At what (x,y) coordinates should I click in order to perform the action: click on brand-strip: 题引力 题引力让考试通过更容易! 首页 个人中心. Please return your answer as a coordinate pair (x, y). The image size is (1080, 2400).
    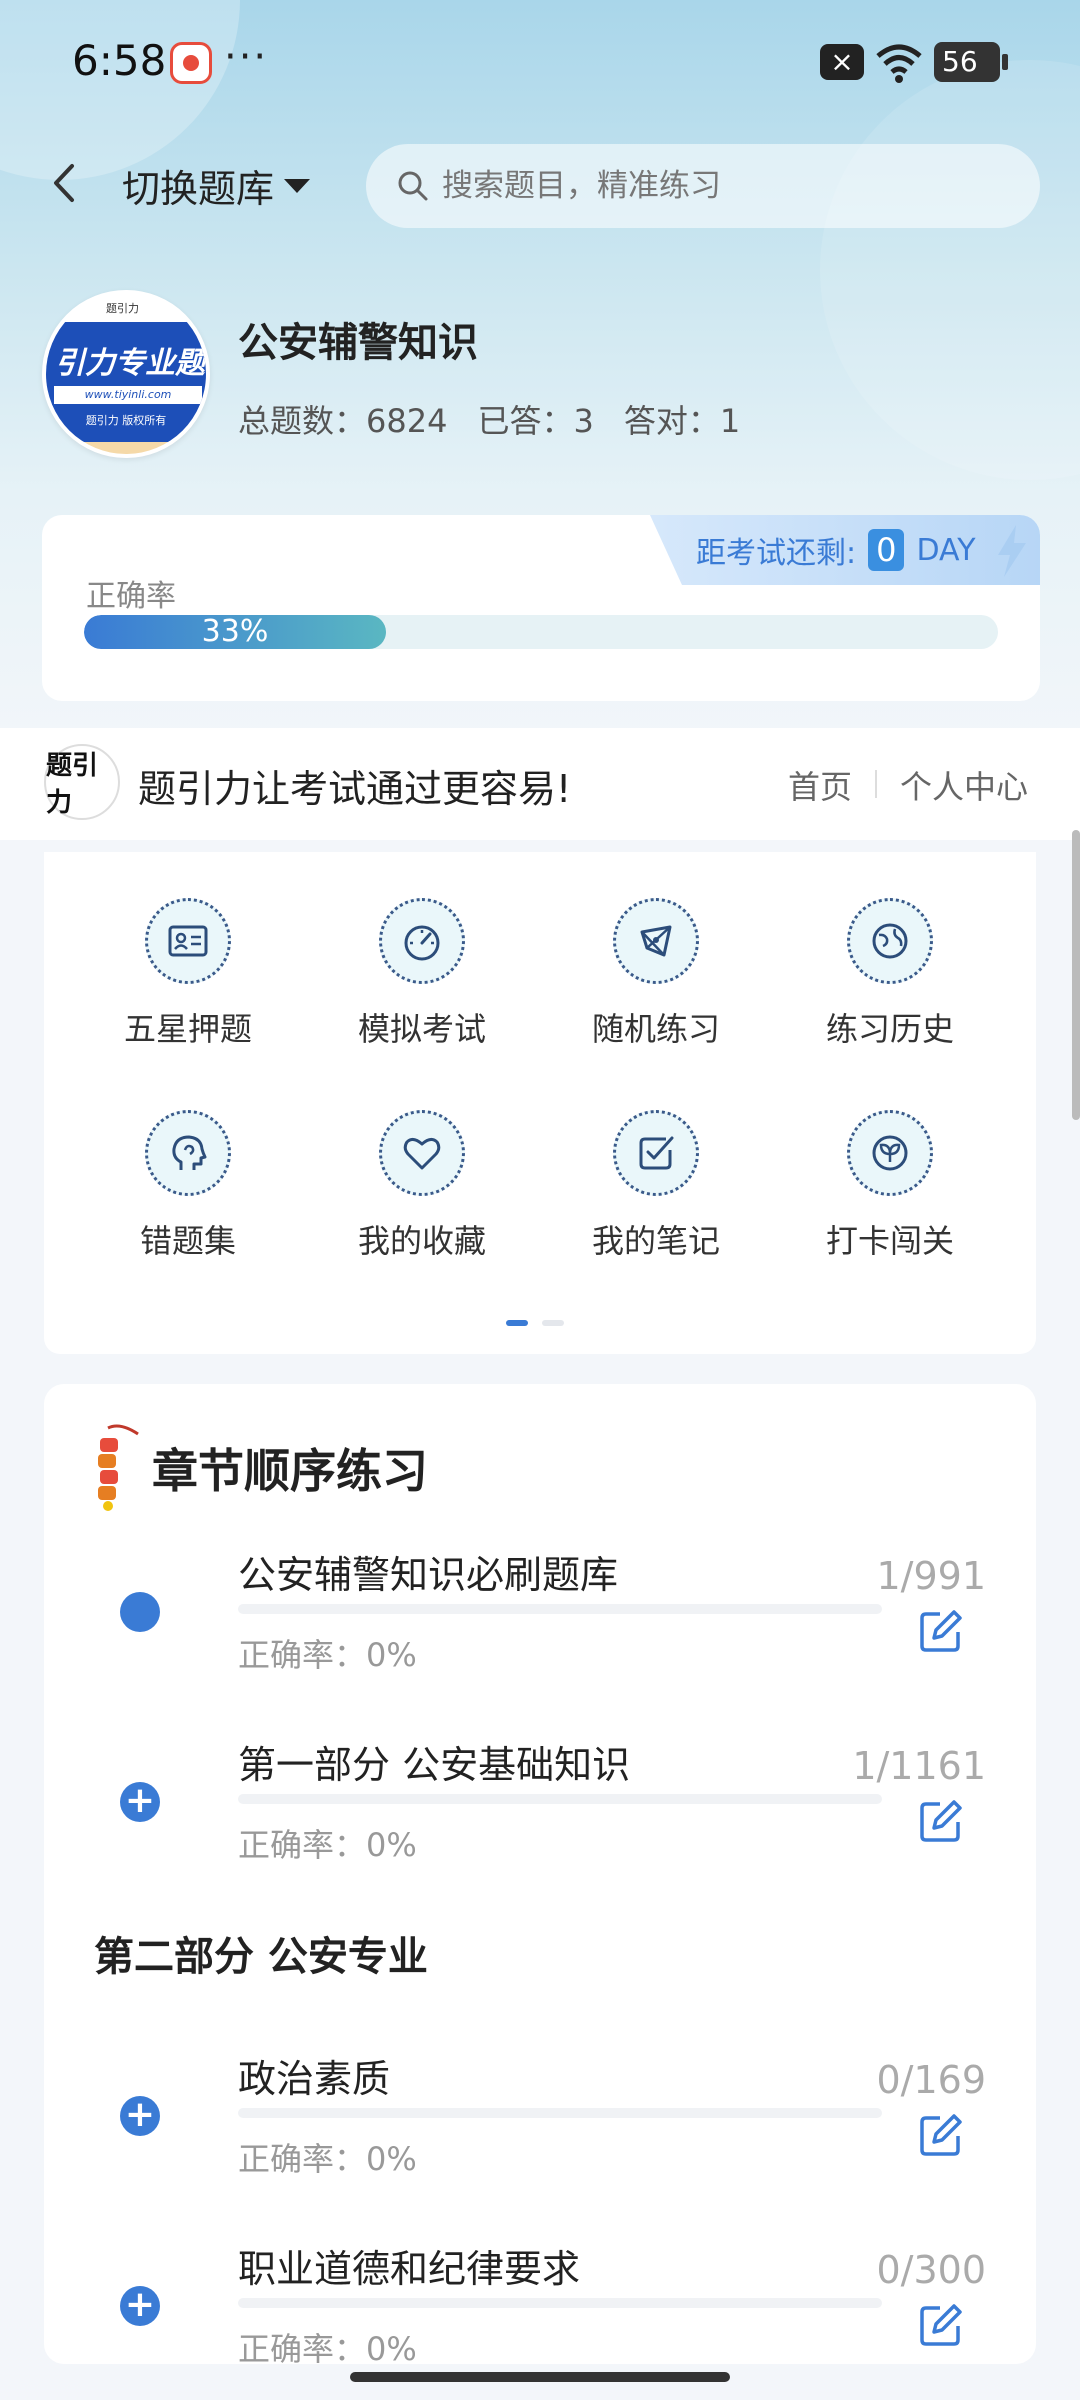
    Looking at the image, I should click on (540, 784).